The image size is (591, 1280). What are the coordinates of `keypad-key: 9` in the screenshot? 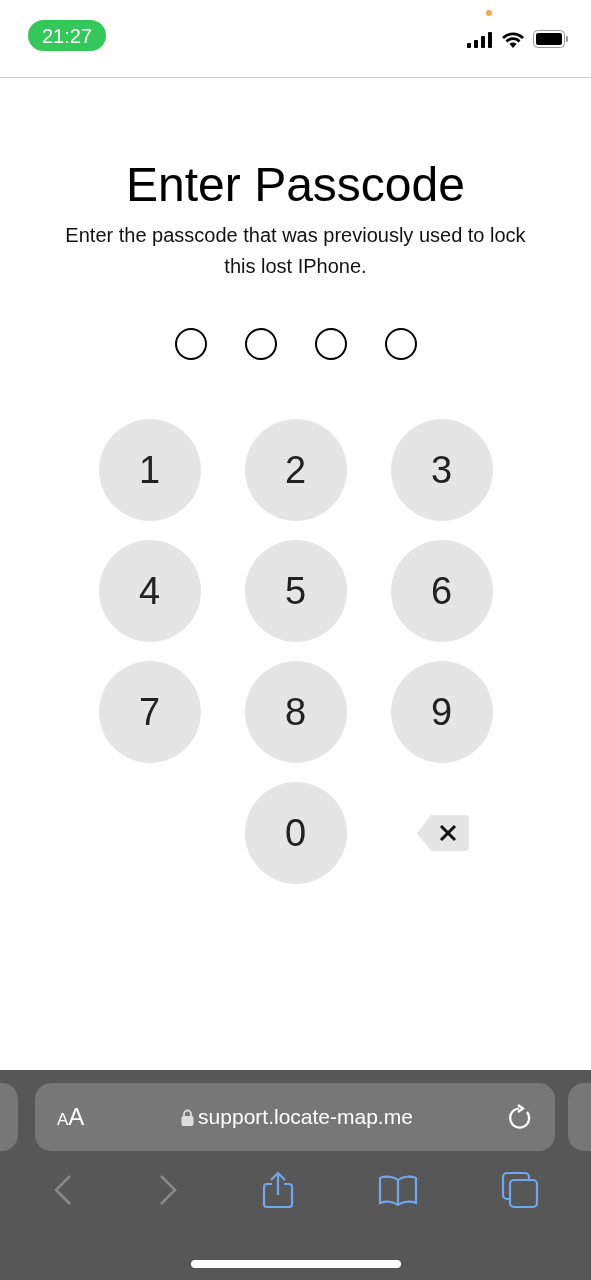 It's located at (441, 712).